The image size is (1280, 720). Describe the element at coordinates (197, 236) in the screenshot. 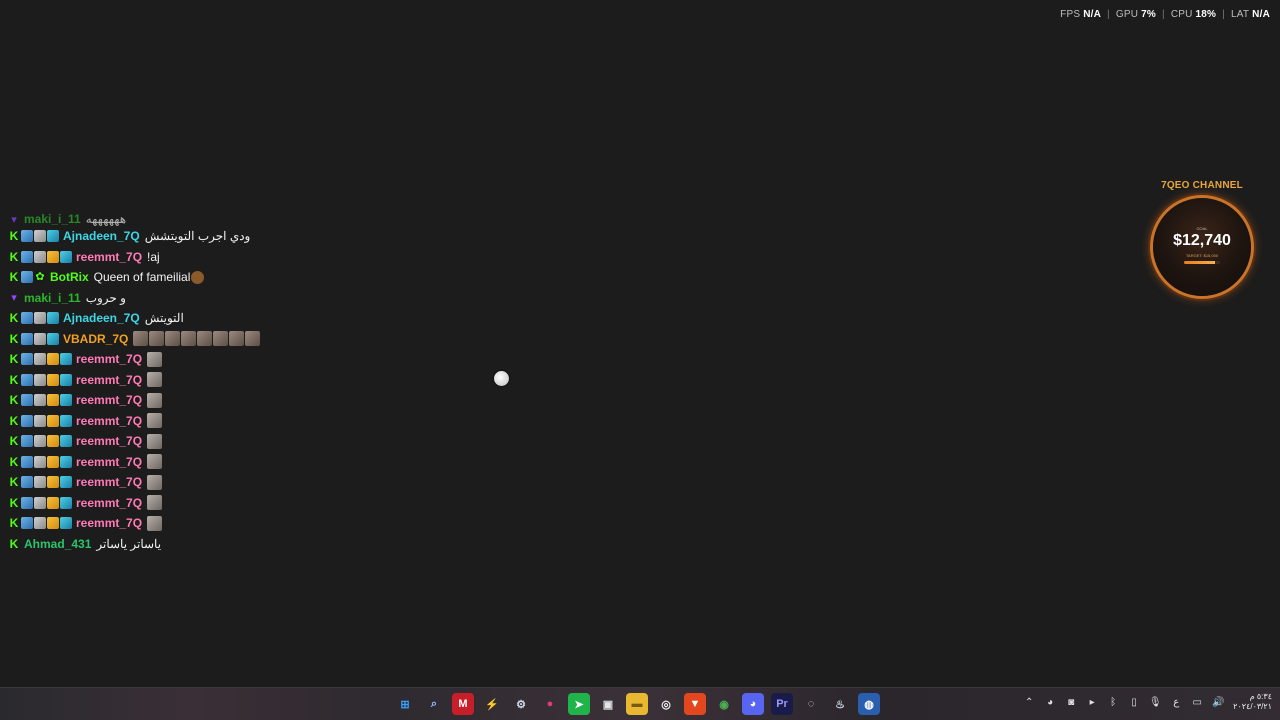

I see `chat-text: ودي اجرب التويتشش` at that location.